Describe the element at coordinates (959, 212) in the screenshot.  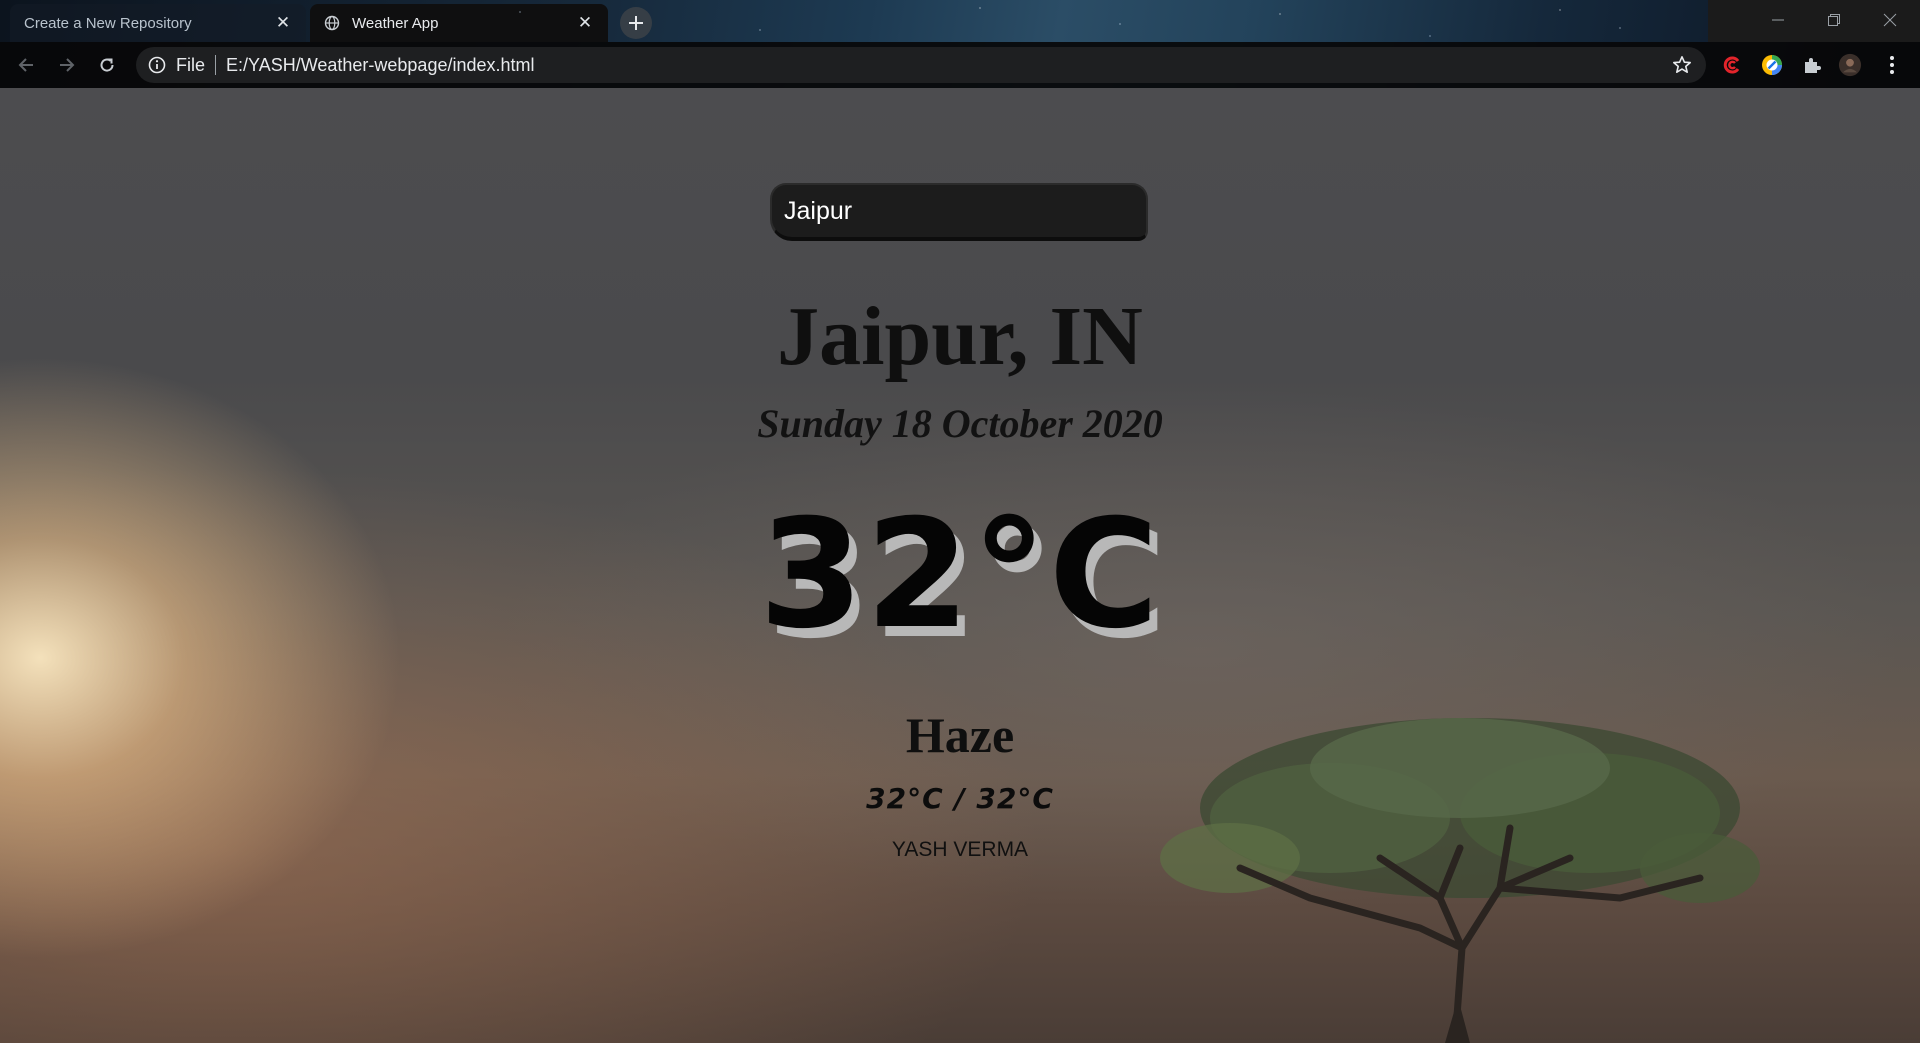
I see `search-input` at that location.